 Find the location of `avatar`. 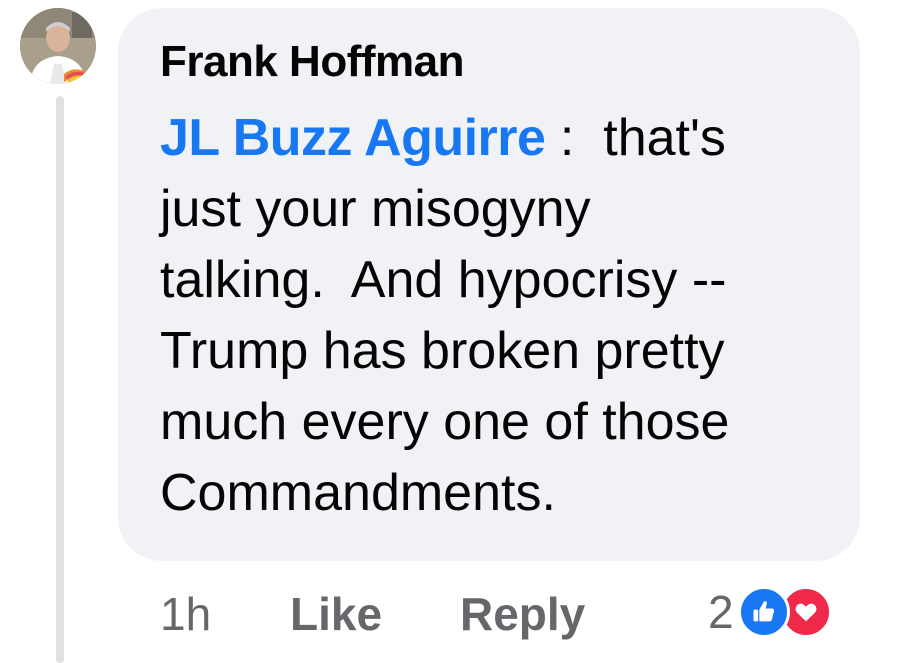

avatar is located at coordinates (58, 46).